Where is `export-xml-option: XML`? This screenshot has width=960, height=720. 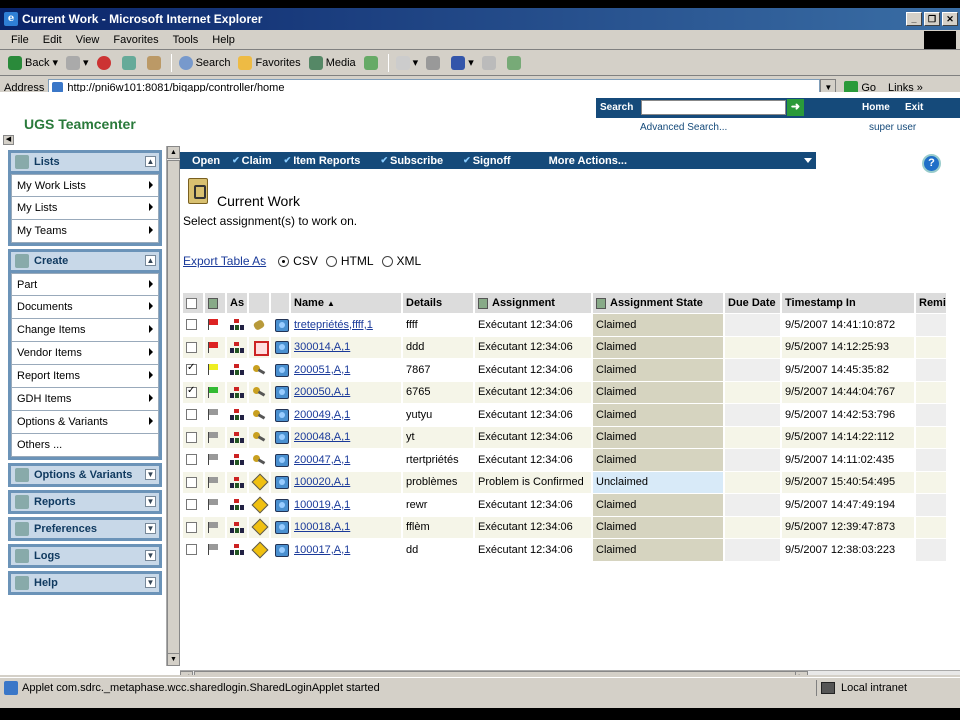 export-xml-option: XML is located at coordinates (401, 261).